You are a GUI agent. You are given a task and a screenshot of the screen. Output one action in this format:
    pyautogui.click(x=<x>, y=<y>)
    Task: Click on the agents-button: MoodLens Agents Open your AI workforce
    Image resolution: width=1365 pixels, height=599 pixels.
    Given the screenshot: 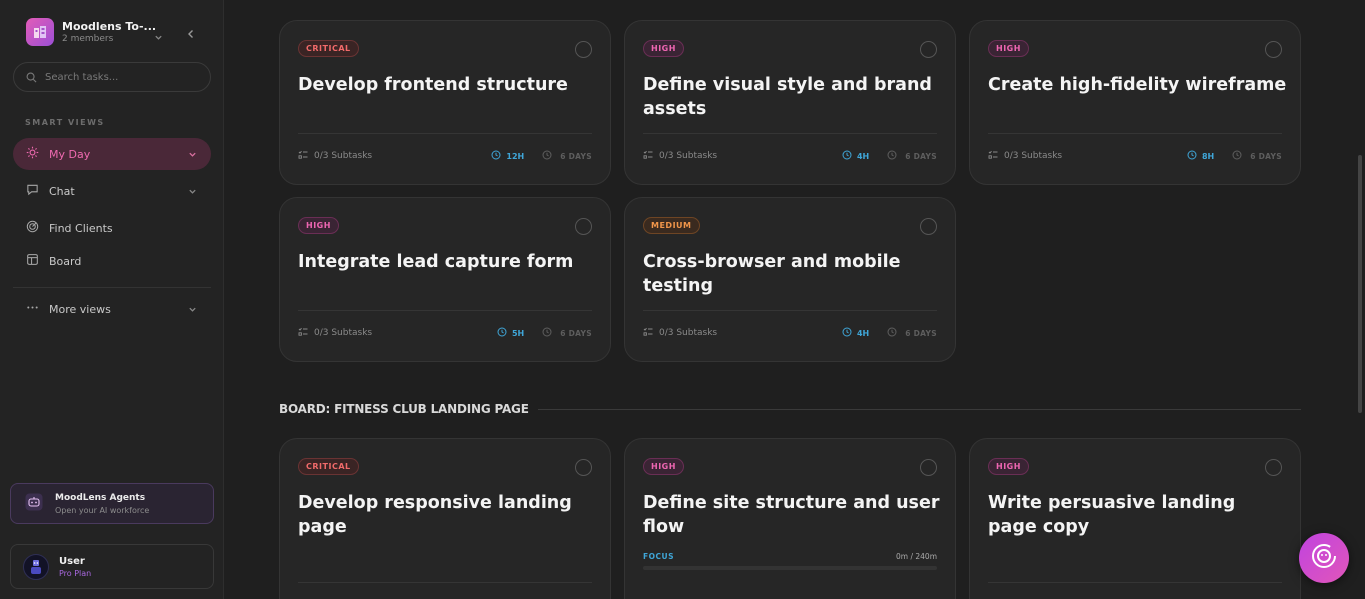 What is the action you would take?
    pyautogui.click(x=112, y=503)
    